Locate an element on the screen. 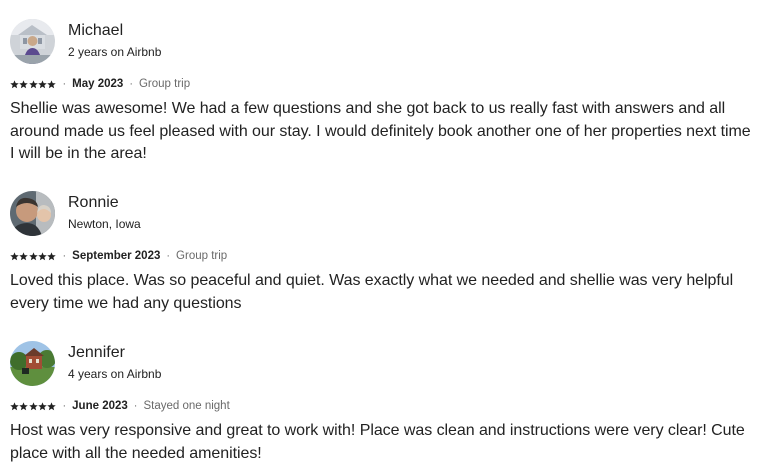  reviewer-info: Ronnie Newton, Iowa is located at coordinates (104, 212).